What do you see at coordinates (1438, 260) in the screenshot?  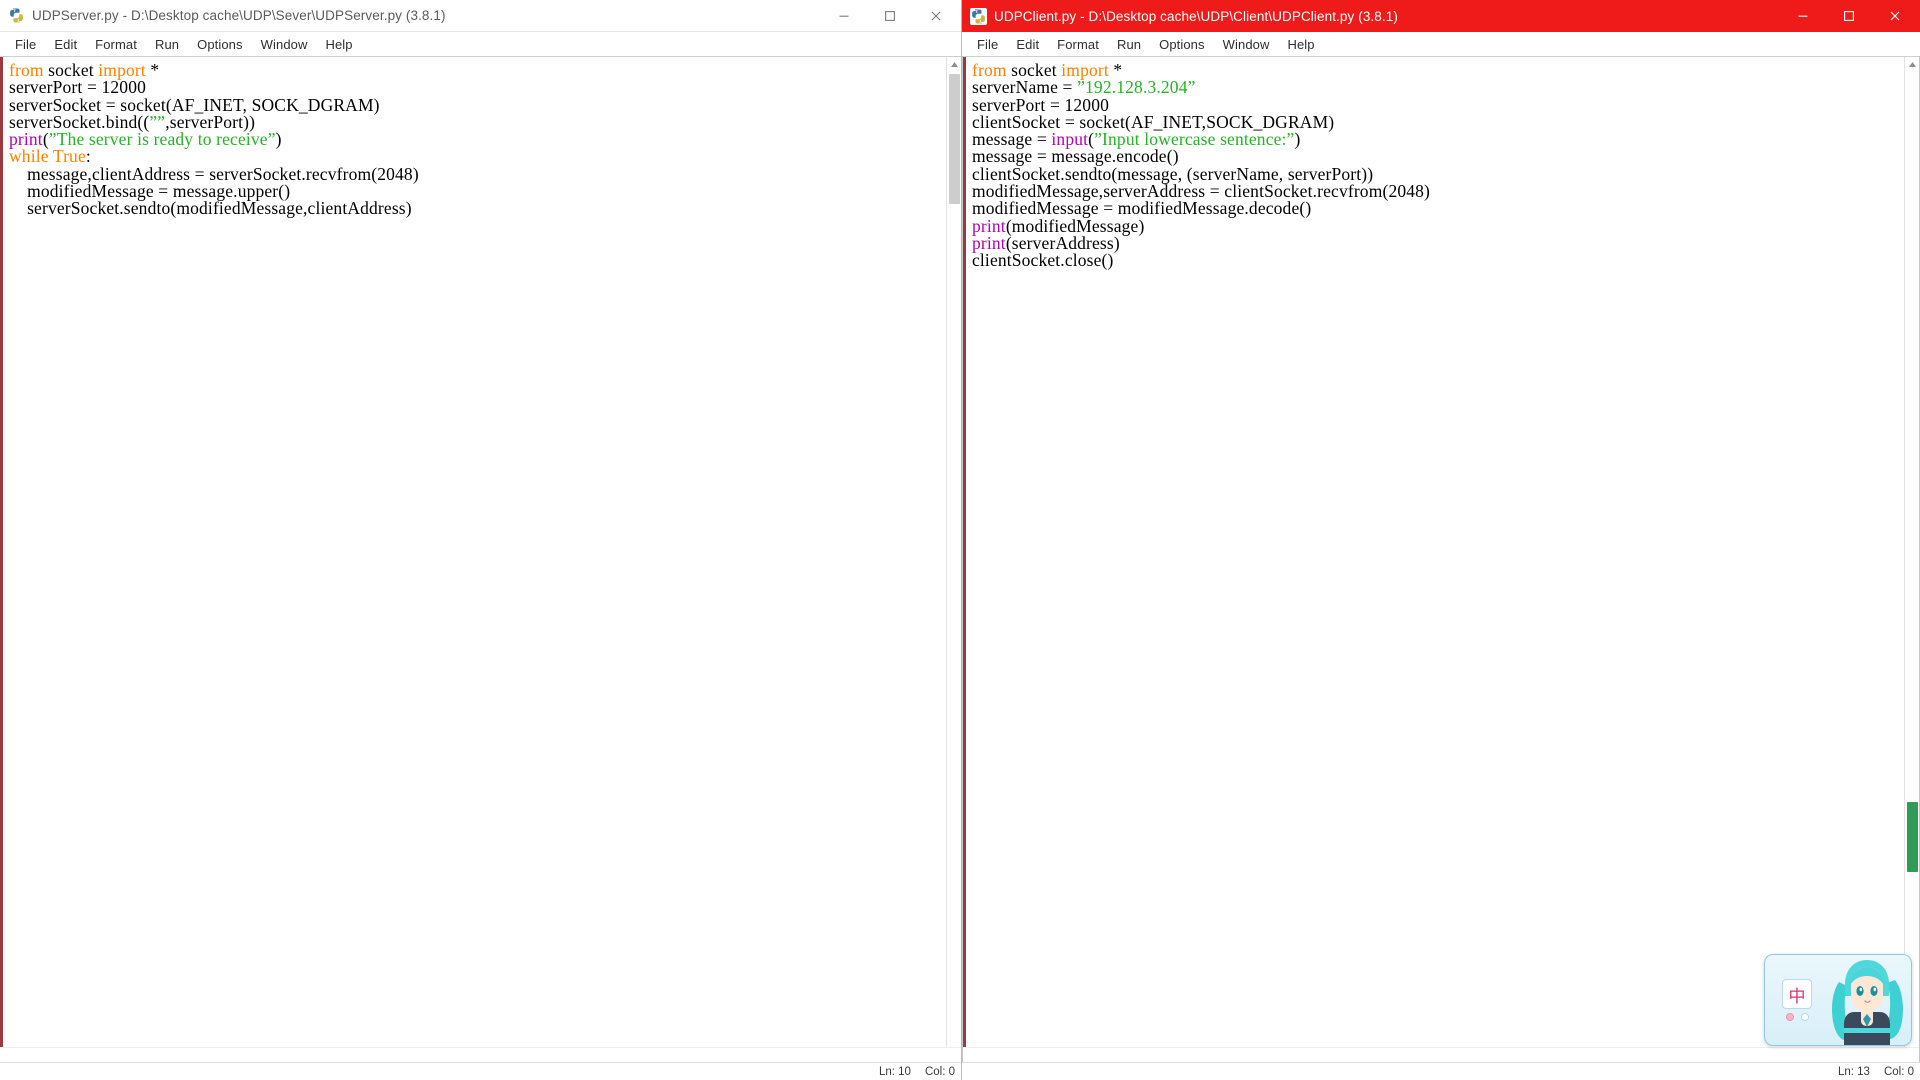 I see `code-line: clientSocket.close()` at bounding box center [1438, 260].